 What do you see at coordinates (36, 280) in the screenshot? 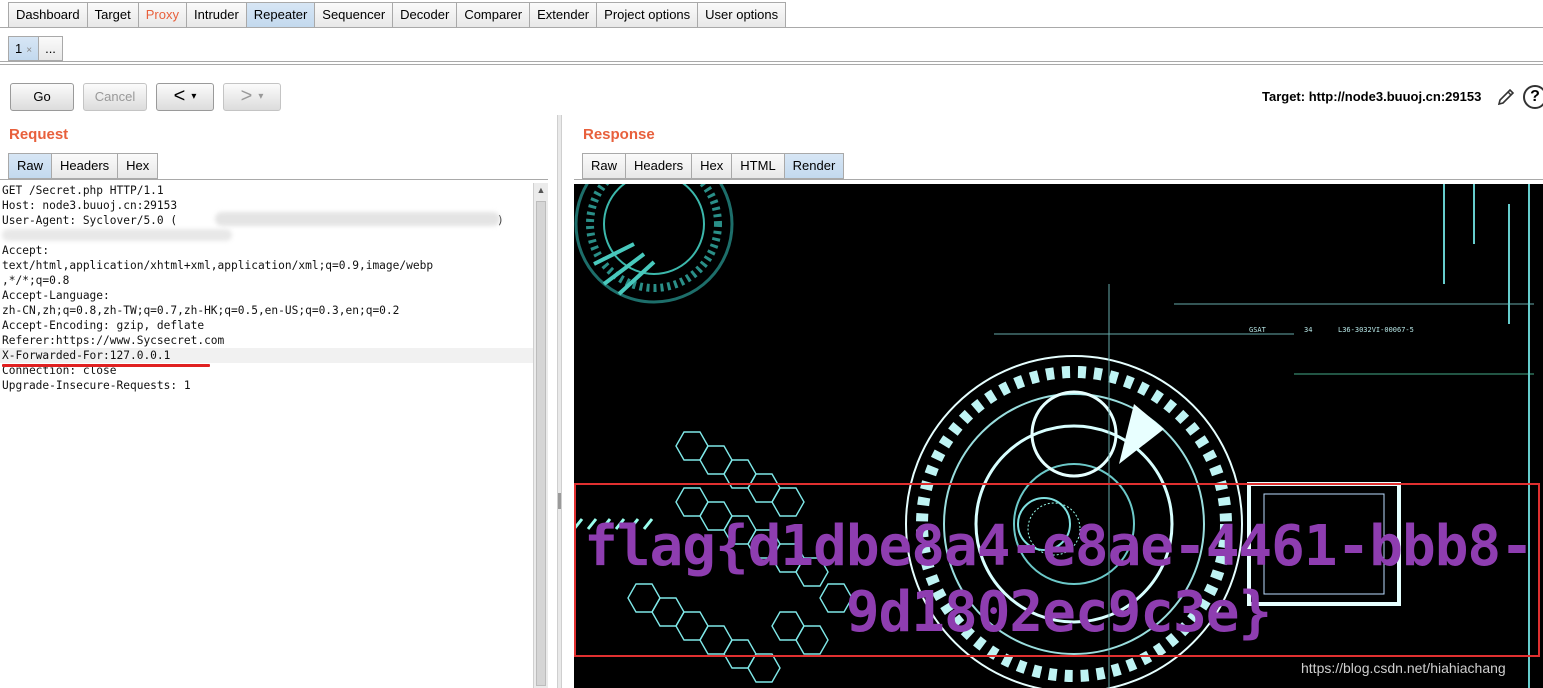
I see `request-line: ,*/*;q=0.8` at bounding box center [36, 280].